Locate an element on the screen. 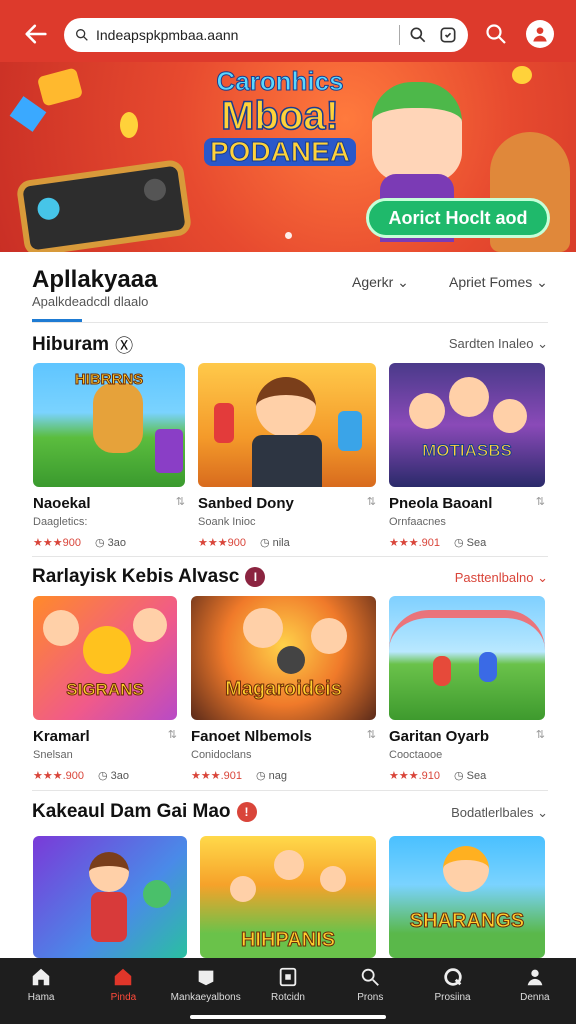  game-name: Garitan Oyarb is located at coordinates (439, 736).